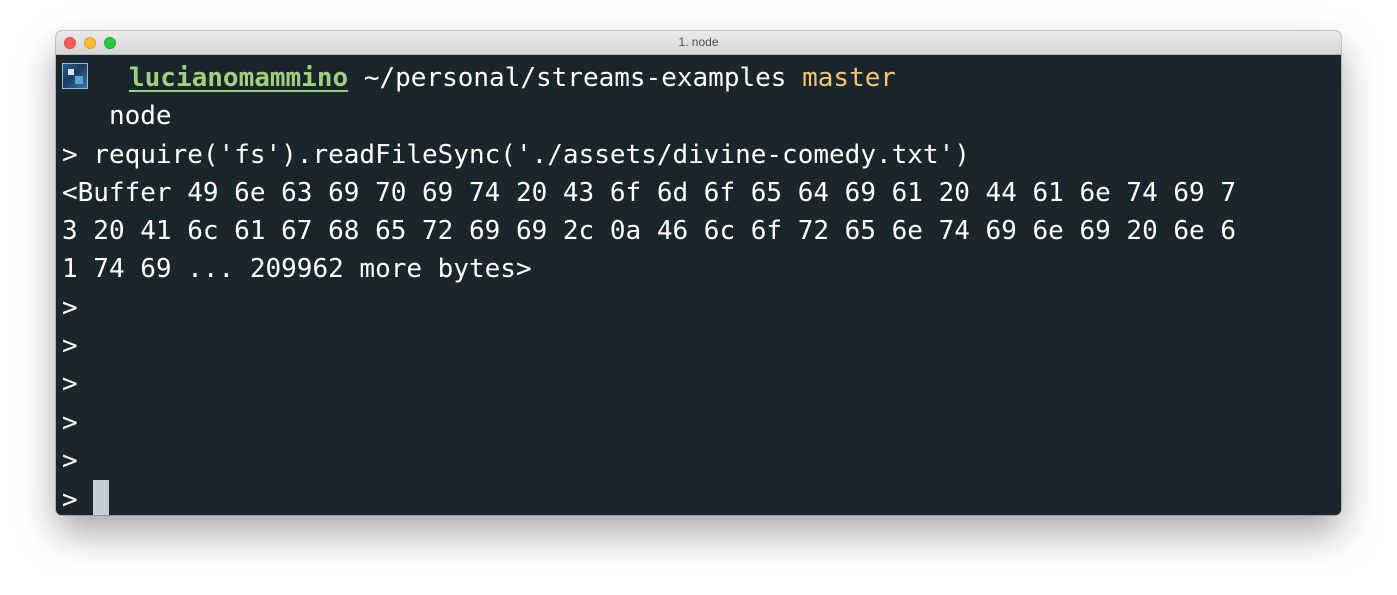 This screenshot has height=595, width=1397. Describe the element at coordinates (239, 78) in the screenshot. I see `prompt-user: lucianomammino` at that location.